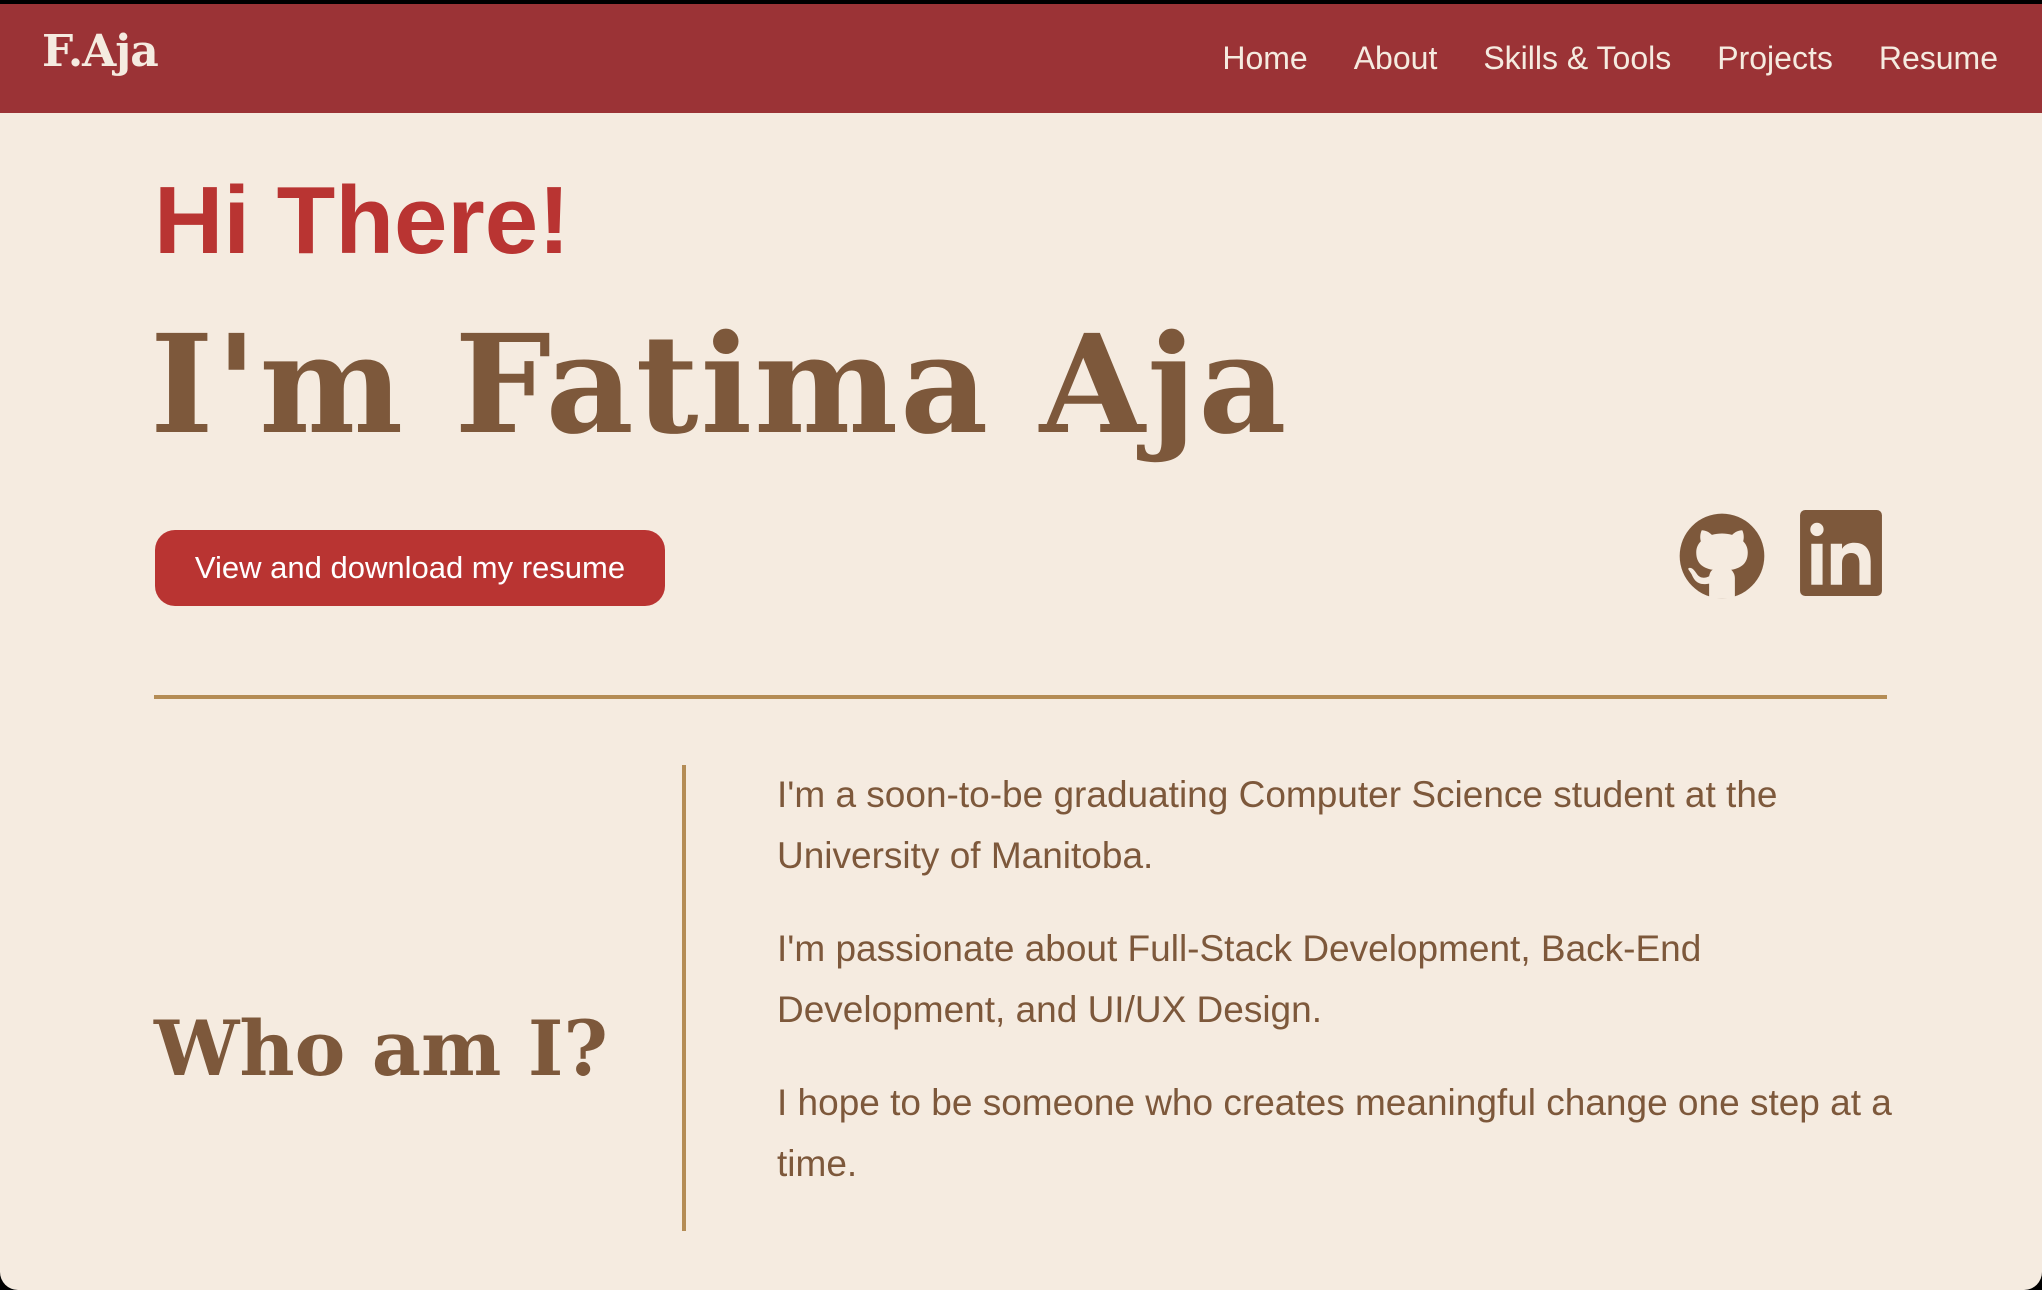  Describe the element at coordinates (719, 385) in the screenshot. I see `hero-name: I'm Fatima Aja` at that location.